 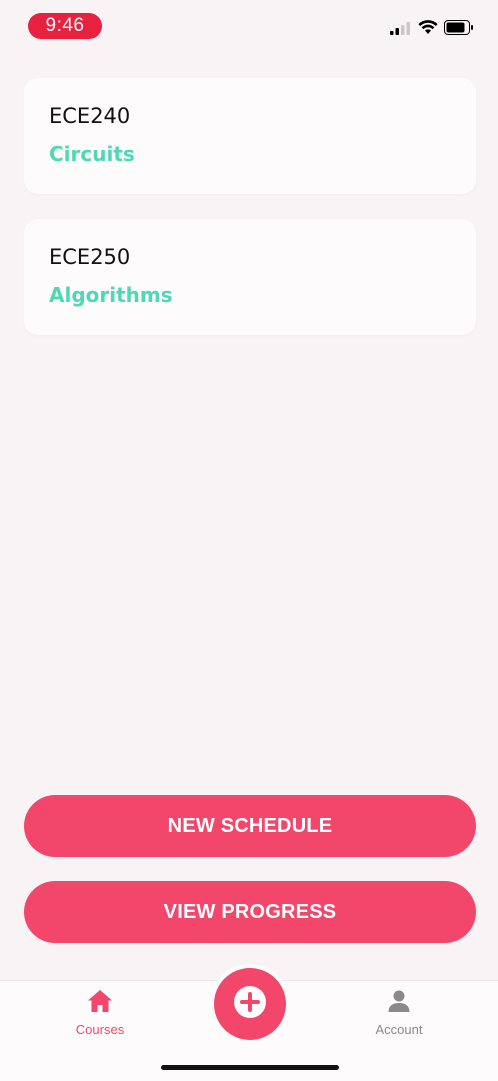 What do you see at coordinates (250, 277) in the screenshot?
I see `course-card-ece250: ECE250 Algorithms` at bounding box center [250, 277].